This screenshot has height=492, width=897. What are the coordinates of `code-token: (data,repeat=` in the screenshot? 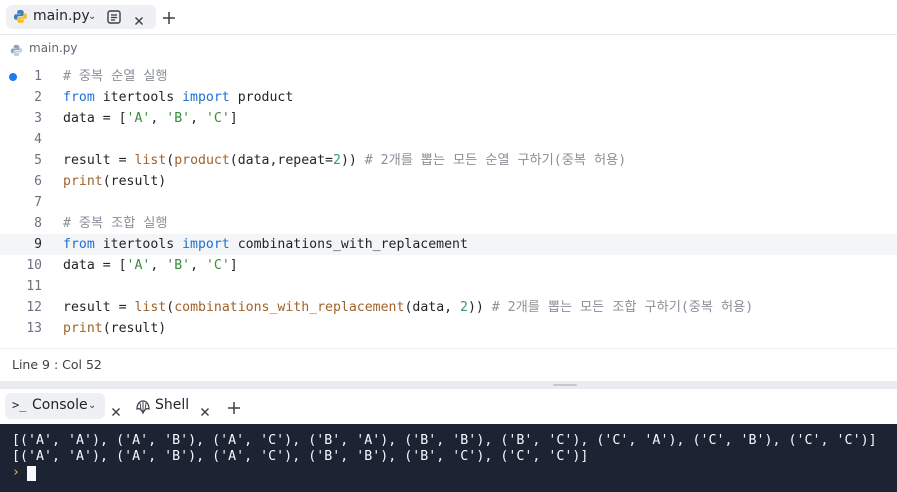 It's located at (281, 160).